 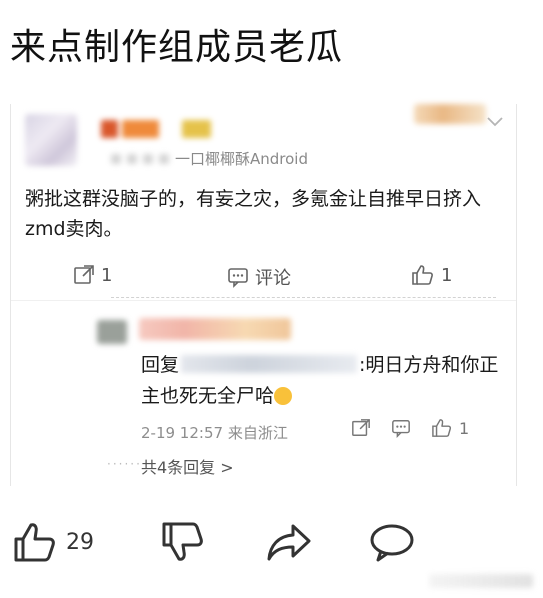 I want to click on sticker-badge, so click(x=450, y=114).